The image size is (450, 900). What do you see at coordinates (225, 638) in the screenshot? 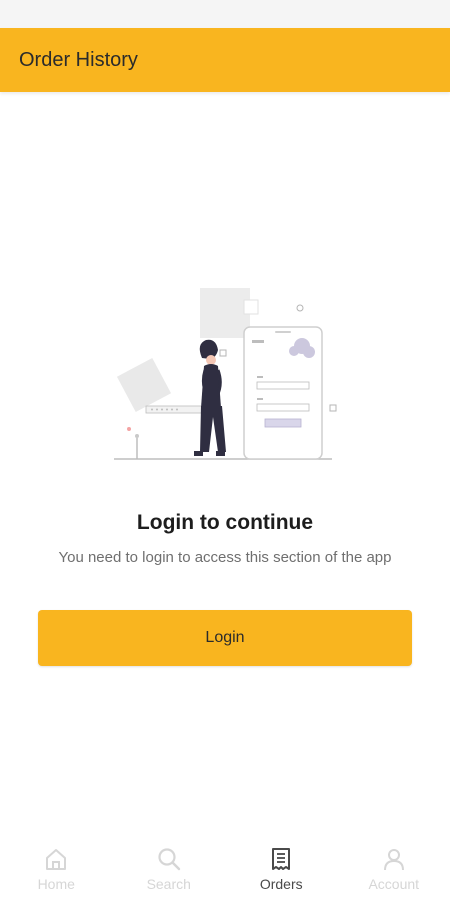
I see `login-button: Login` at bounding box center [225, 638].